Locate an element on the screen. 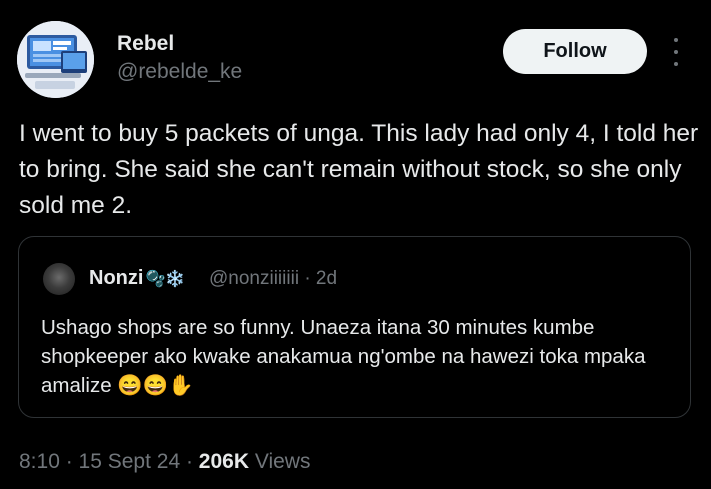 This screenshot has height=489, width=711. views-label: Views is located at coordinates (280, 461).